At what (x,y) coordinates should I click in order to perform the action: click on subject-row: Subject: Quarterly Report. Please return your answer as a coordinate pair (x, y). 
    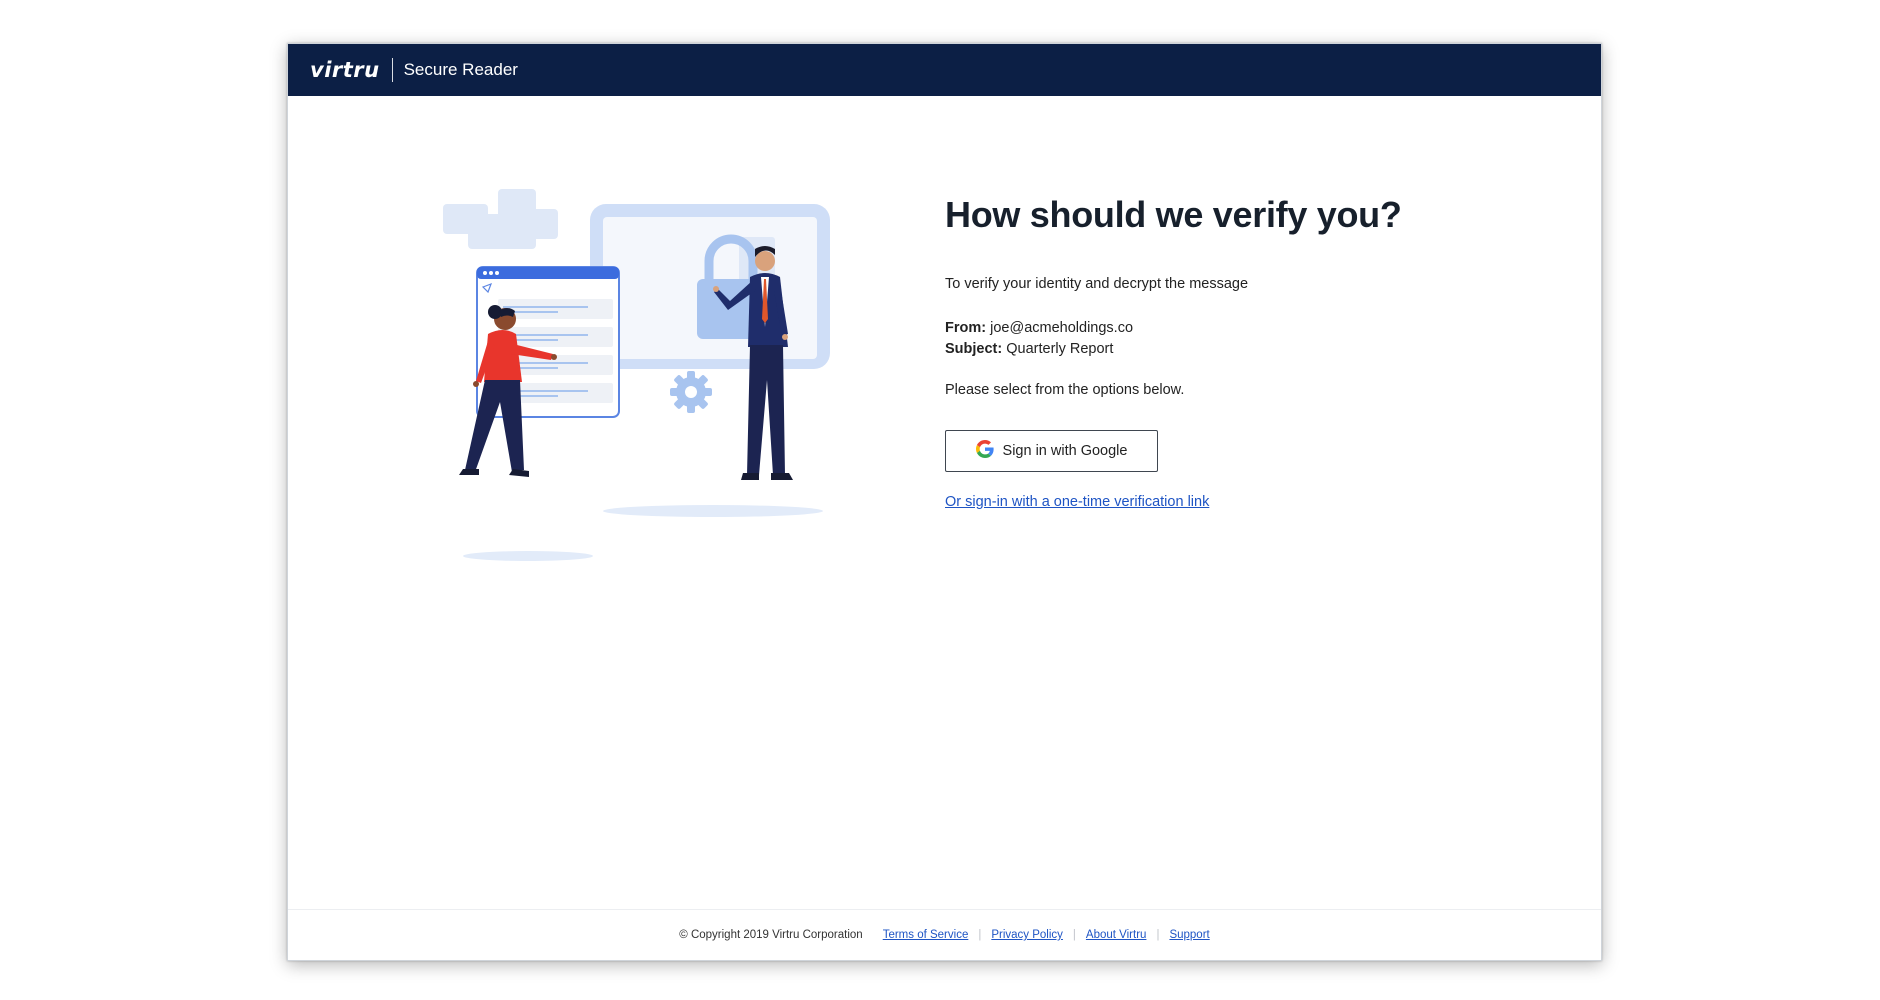
    Looking at the image, I should click on (1225, 349).